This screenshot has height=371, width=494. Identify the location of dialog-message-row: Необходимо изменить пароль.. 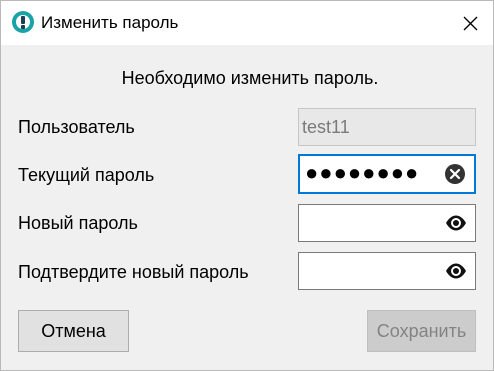
(247, 78).